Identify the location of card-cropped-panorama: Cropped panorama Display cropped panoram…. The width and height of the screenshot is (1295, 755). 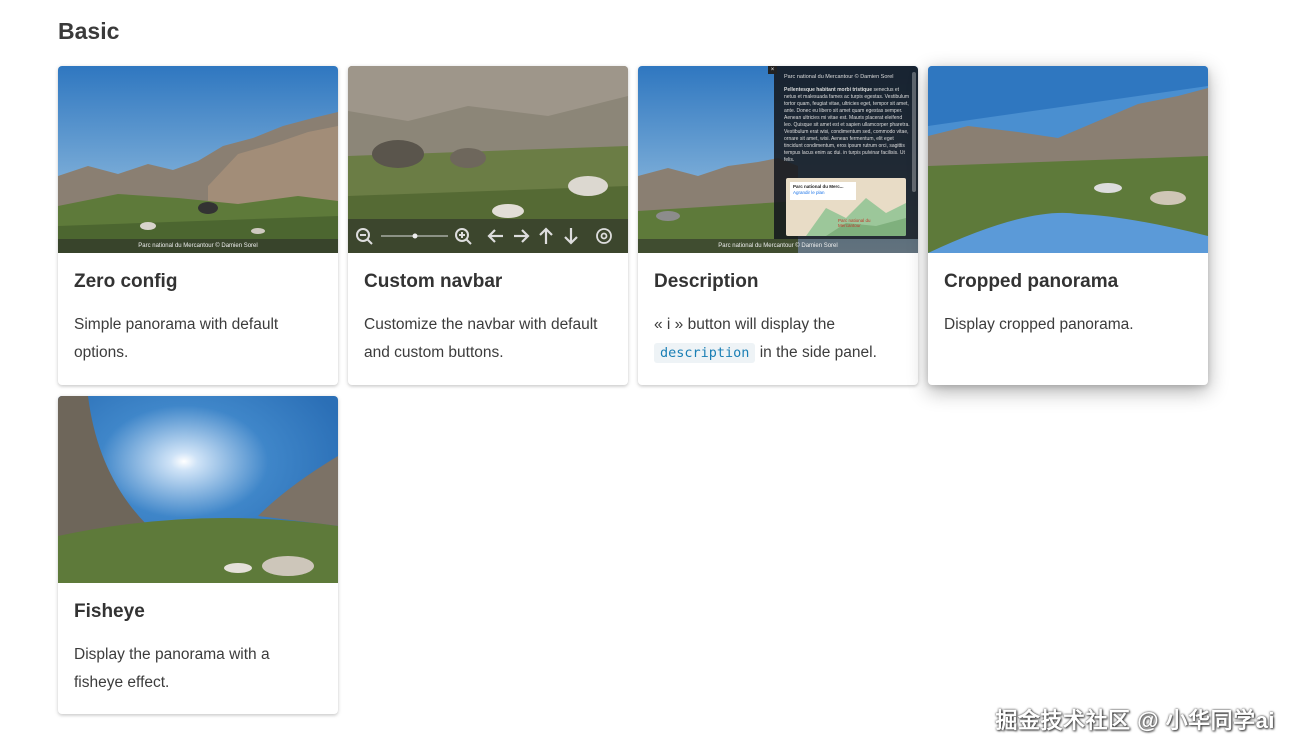
(1068, 225).